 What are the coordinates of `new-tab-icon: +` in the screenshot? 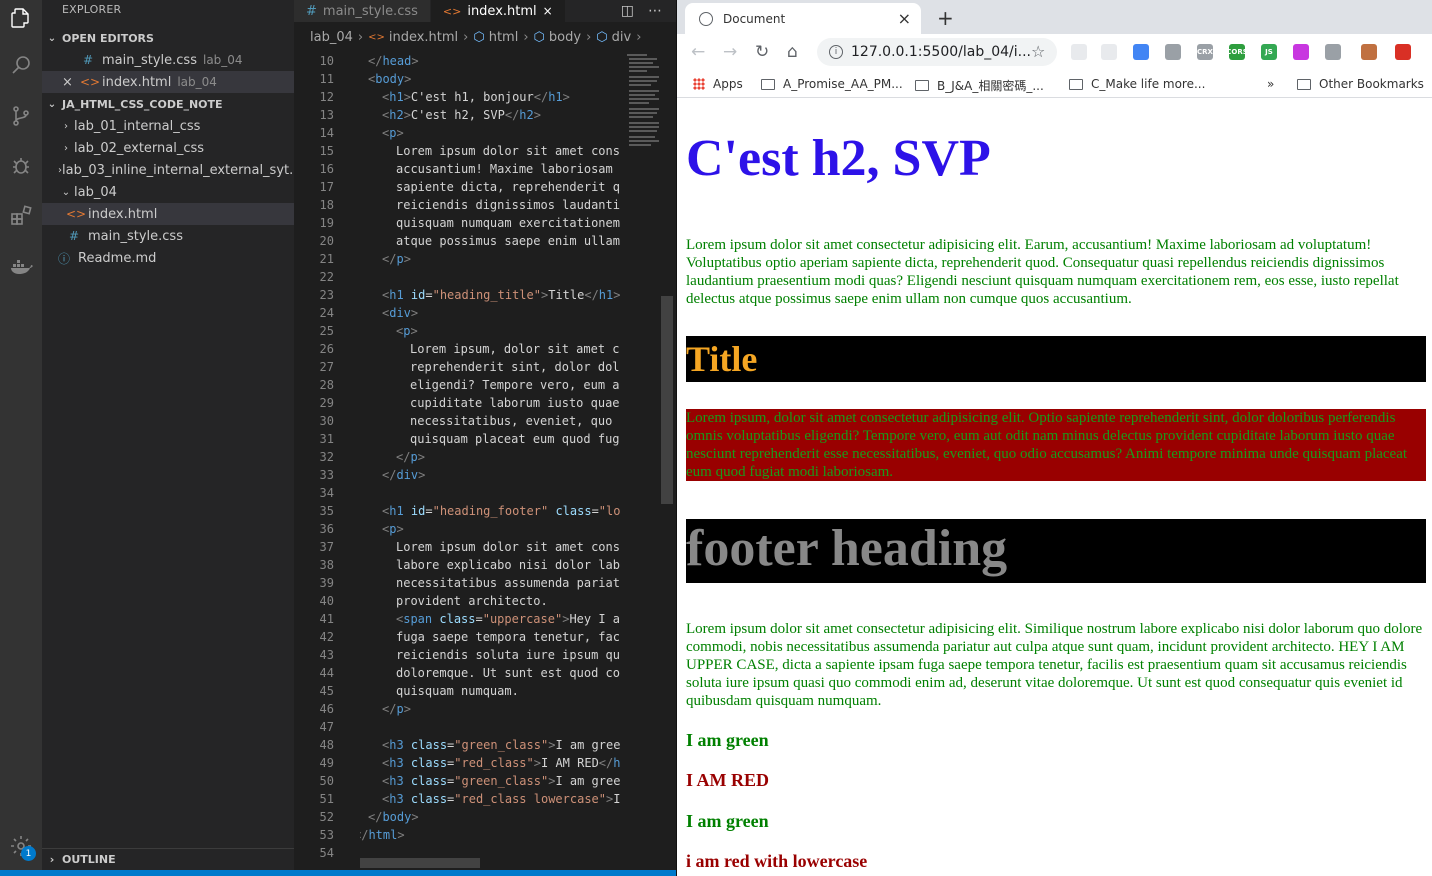 It's located at (945, 18).